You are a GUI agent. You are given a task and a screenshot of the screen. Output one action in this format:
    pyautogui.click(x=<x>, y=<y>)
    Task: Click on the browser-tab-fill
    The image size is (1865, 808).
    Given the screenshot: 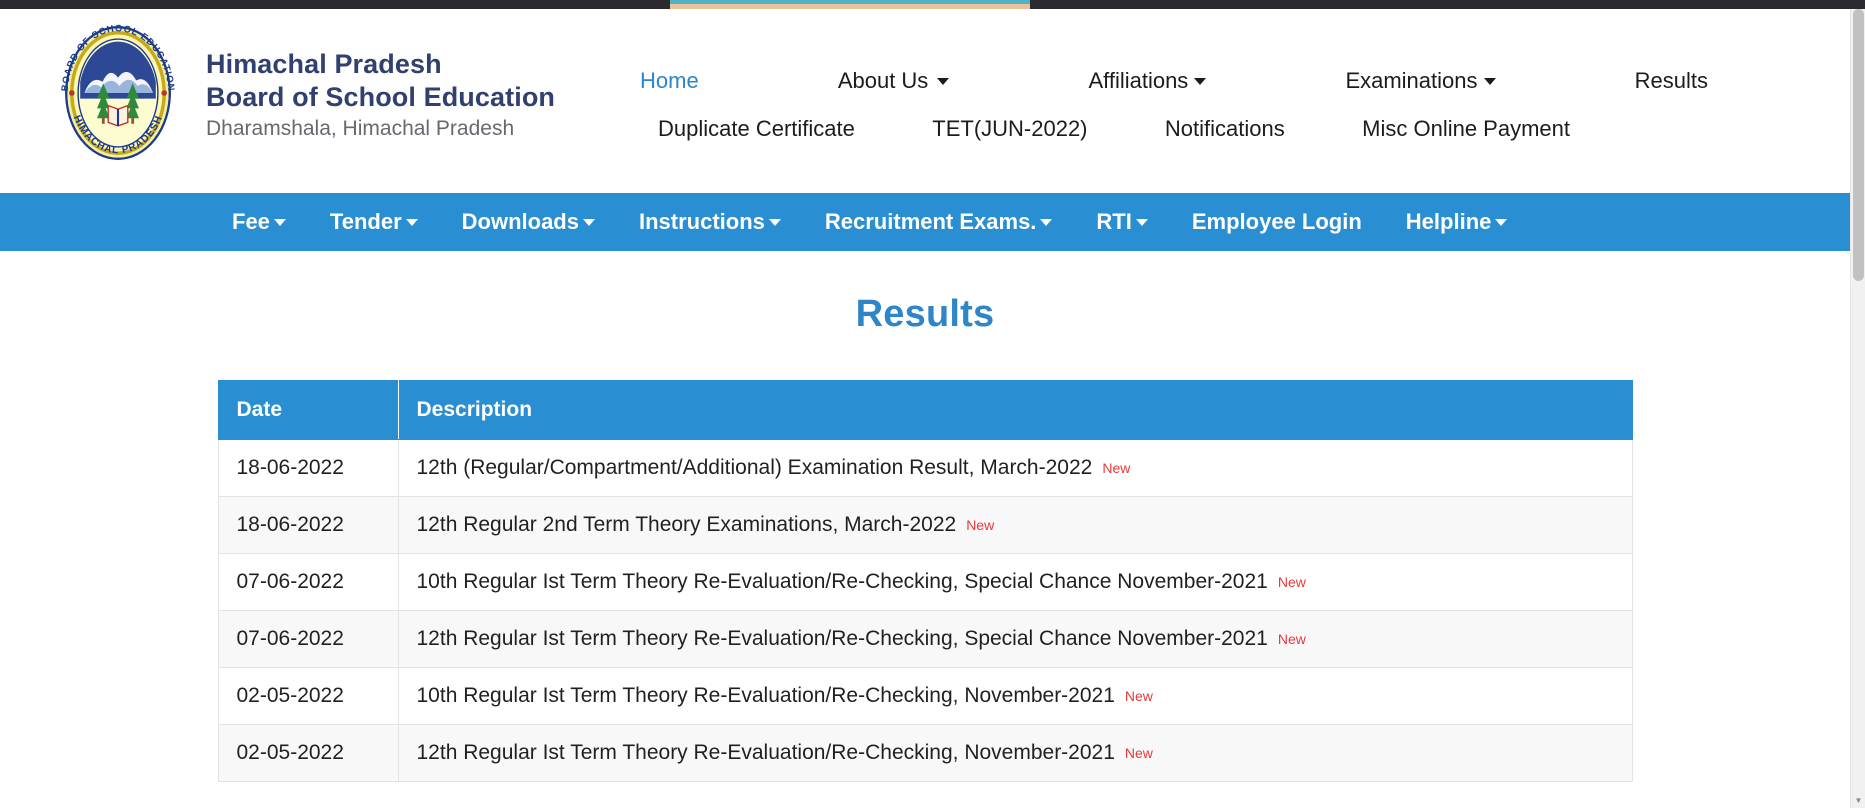 What is the action you would take?
    pyautogui.click(x=850, y=6)
    